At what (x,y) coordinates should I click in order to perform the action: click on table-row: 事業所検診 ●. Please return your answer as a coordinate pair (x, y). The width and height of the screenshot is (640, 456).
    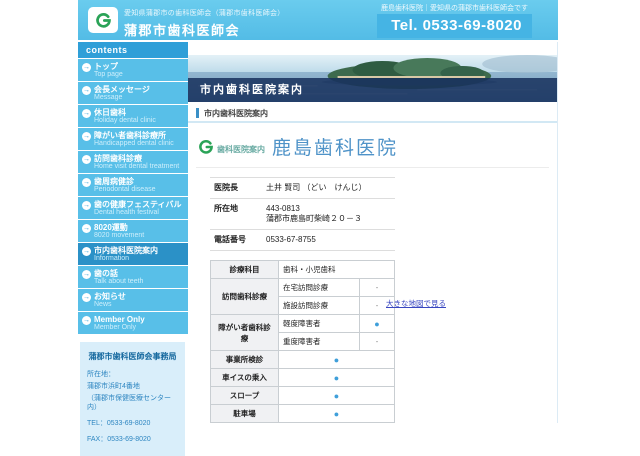
    Looking at the image, I should click on (302, 359).